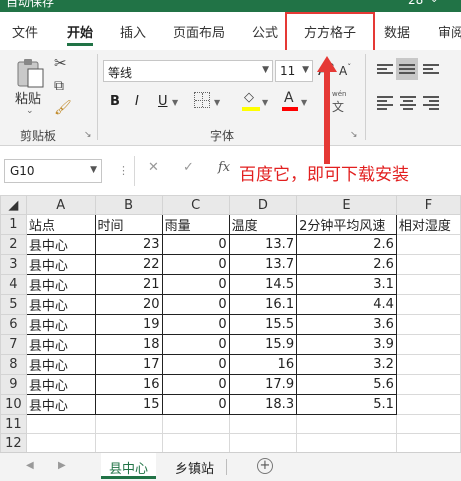 The width and height of the screenshot is (461, 481). Describe the element at coordinates (25, 31) in the screenshot. I see `tab-file: 文件` at that location.